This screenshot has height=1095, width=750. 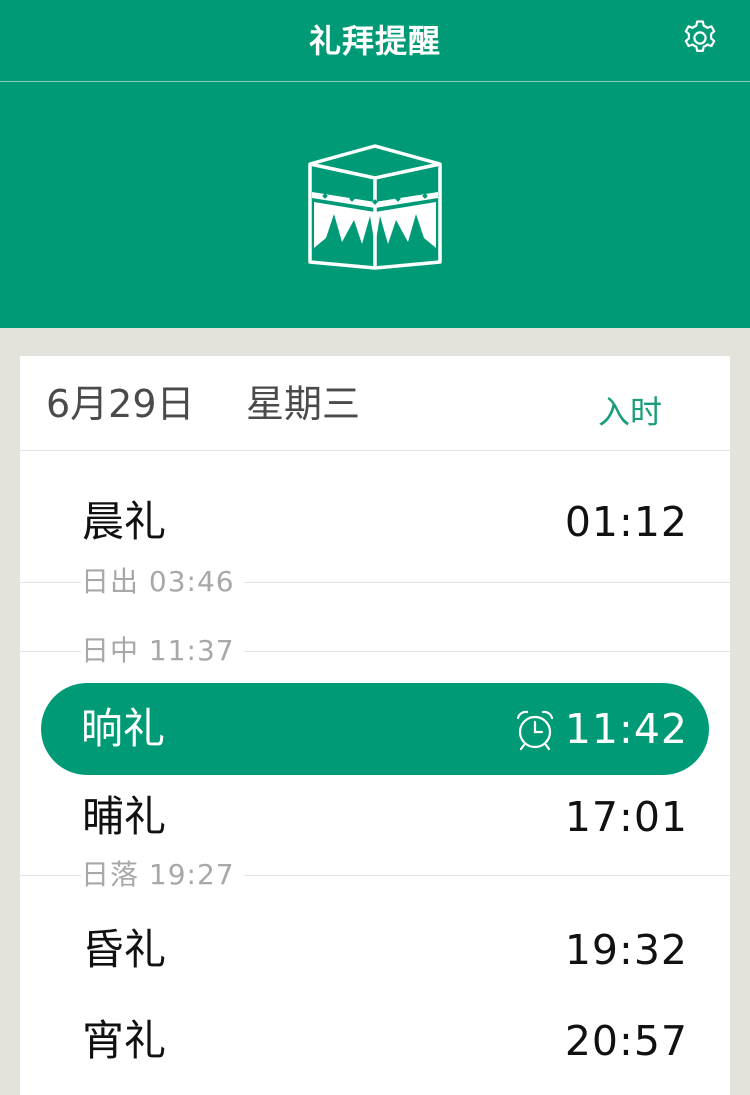 What do you see at coordinates (626, 522) in the screenshot?
I see `prayer-time: 01:12` at bounding box center [626, 522].